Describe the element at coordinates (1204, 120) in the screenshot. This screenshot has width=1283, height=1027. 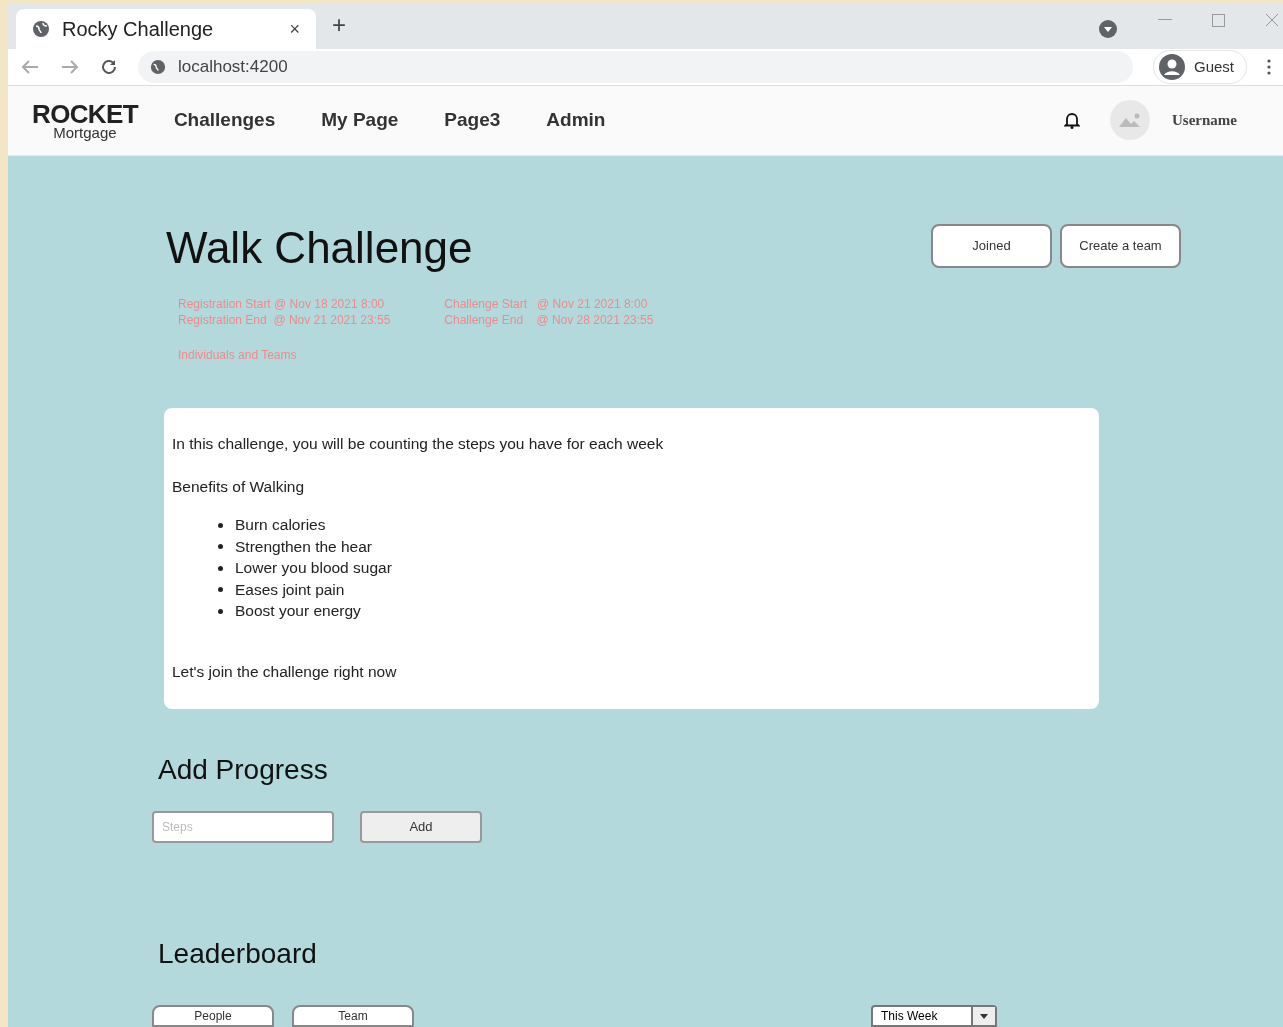
I see `username: Username` at that location.